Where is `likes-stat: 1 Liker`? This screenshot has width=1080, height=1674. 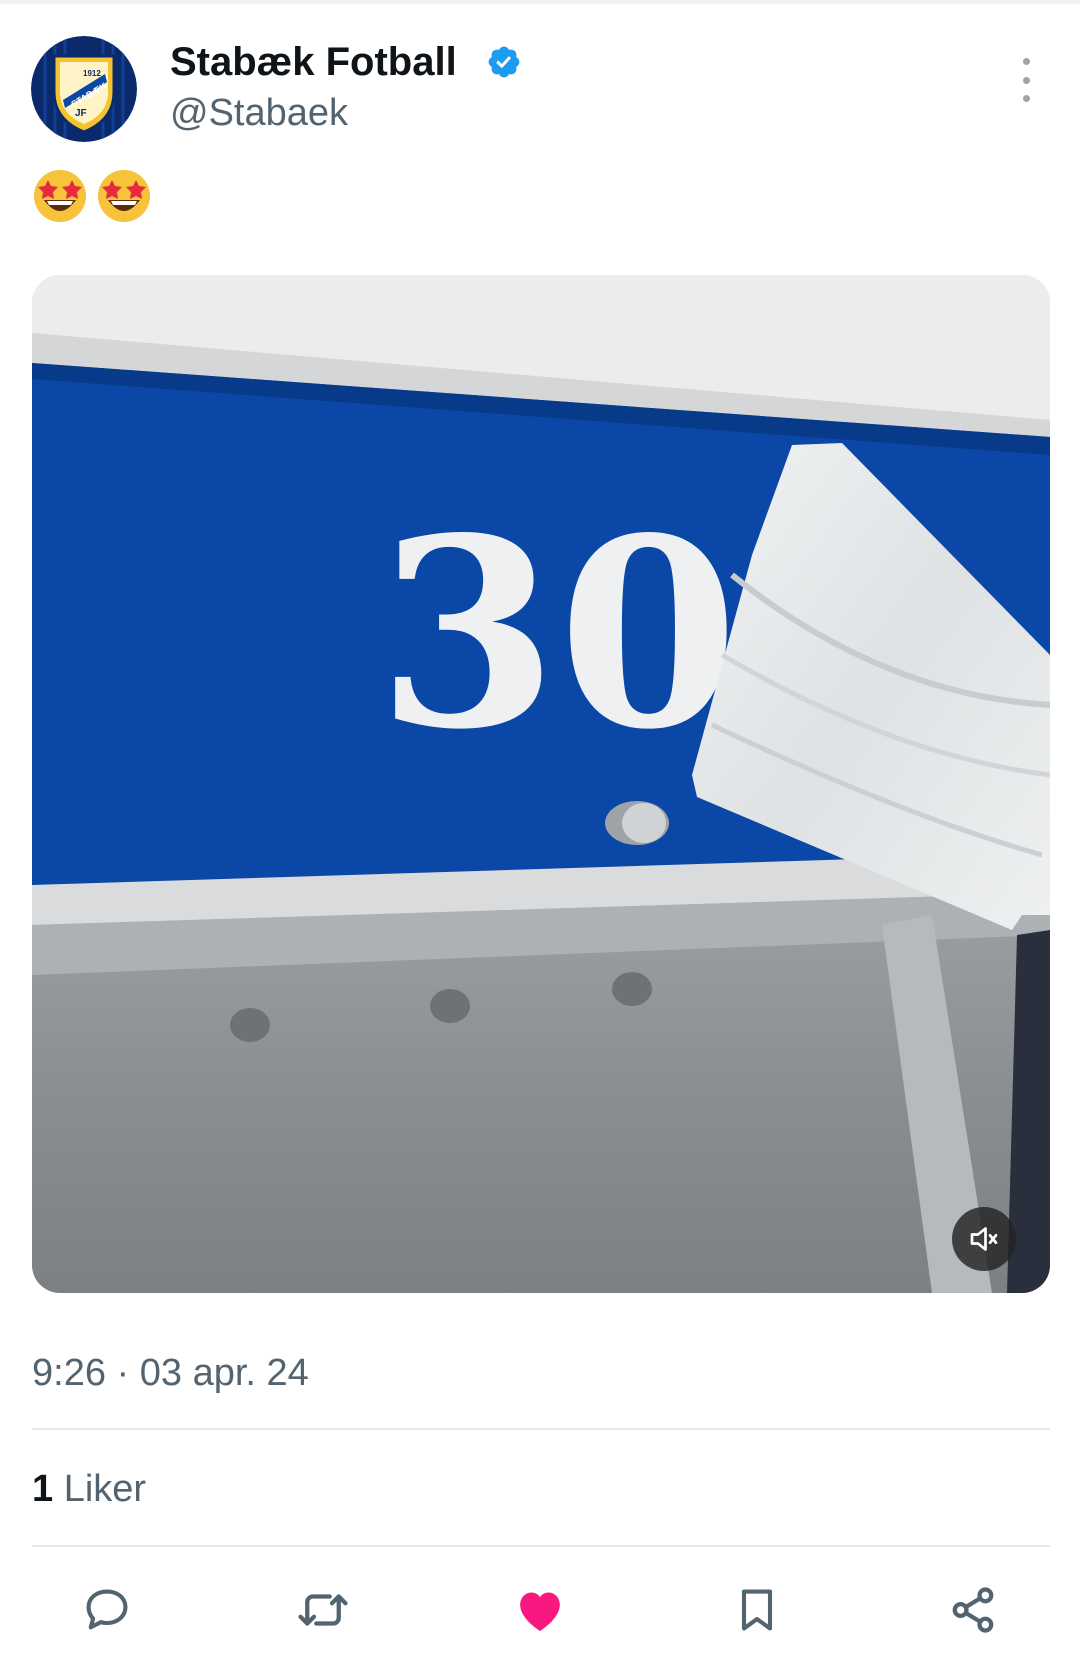 likes-stat: 1 Liker is located at coordinates (89, 1489).